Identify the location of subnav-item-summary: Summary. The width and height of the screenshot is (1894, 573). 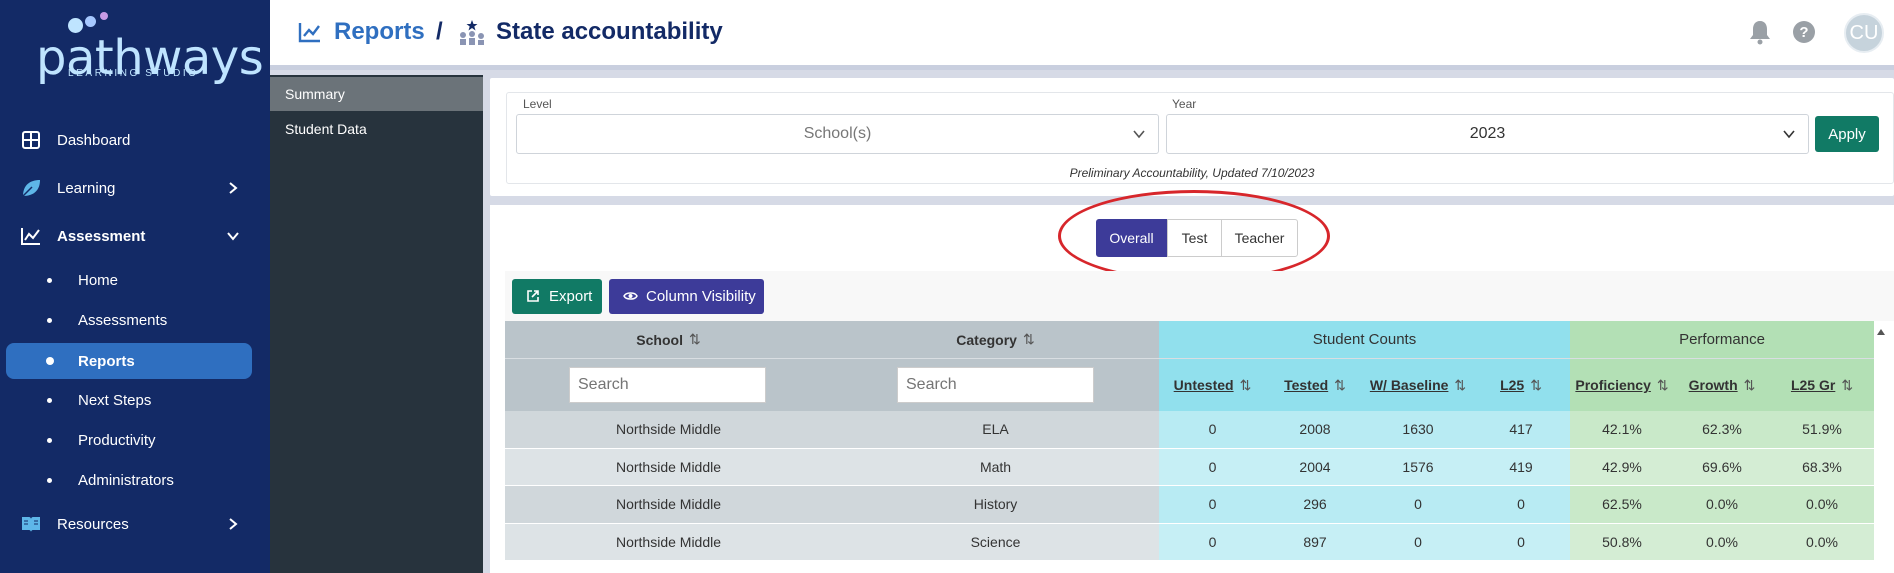
(376, 94).